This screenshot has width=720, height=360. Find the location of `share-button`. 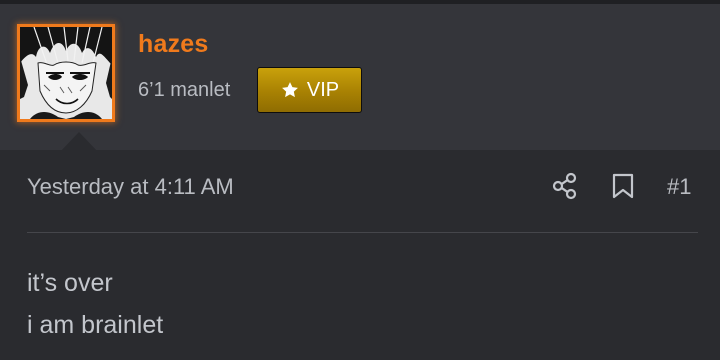

share-button is located at coordinates (565, 188).